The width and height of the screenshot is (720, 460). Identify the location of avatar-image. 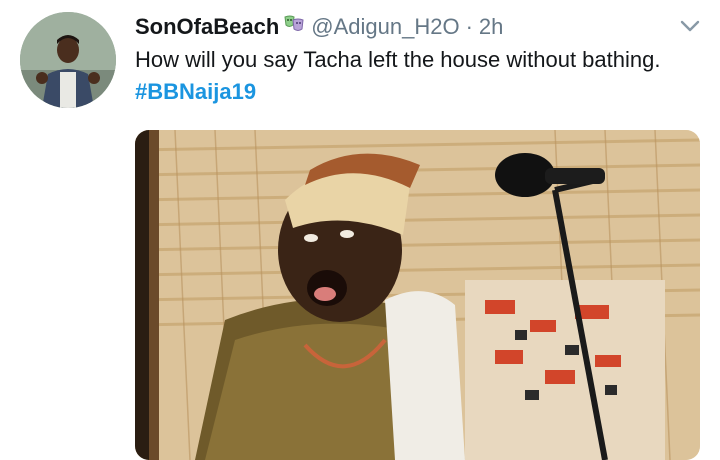
(68, 60).